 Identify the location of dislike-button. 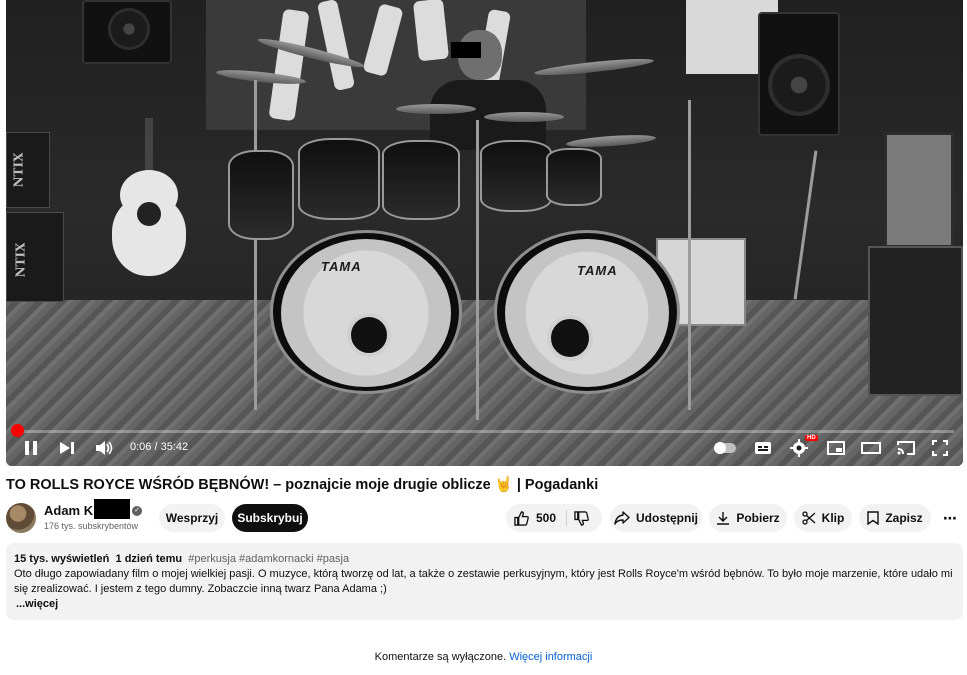
(581, 518).